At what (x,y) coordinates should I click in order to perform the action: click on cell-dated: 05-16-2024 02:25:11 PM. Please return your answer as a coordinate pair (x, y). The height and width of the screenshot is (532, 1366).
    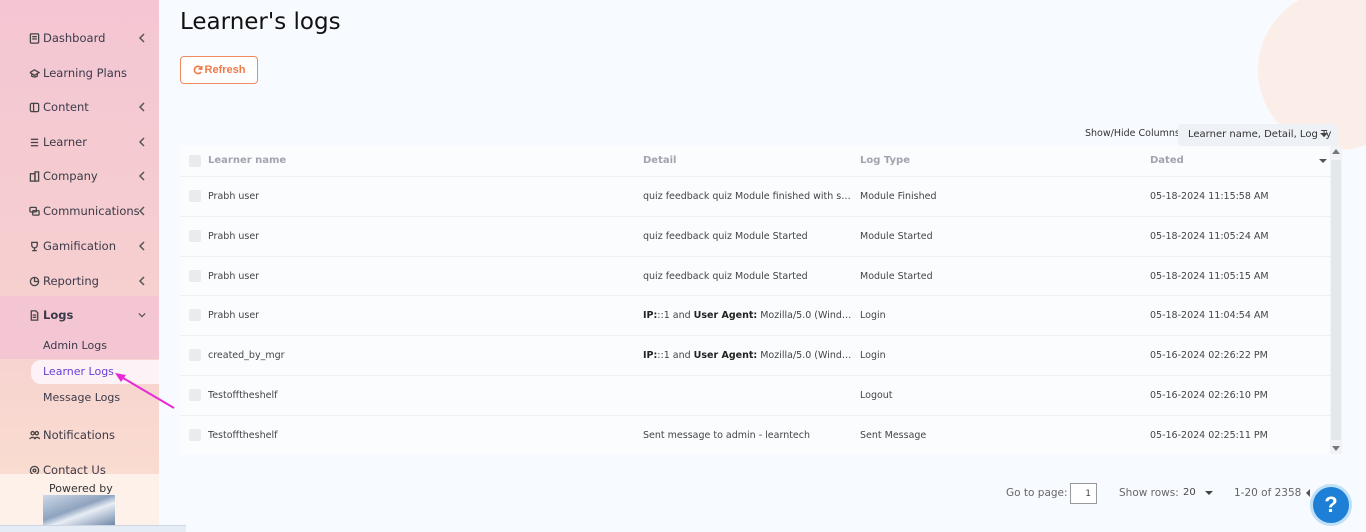
    Looking at the image, I should click on (1209, 435).